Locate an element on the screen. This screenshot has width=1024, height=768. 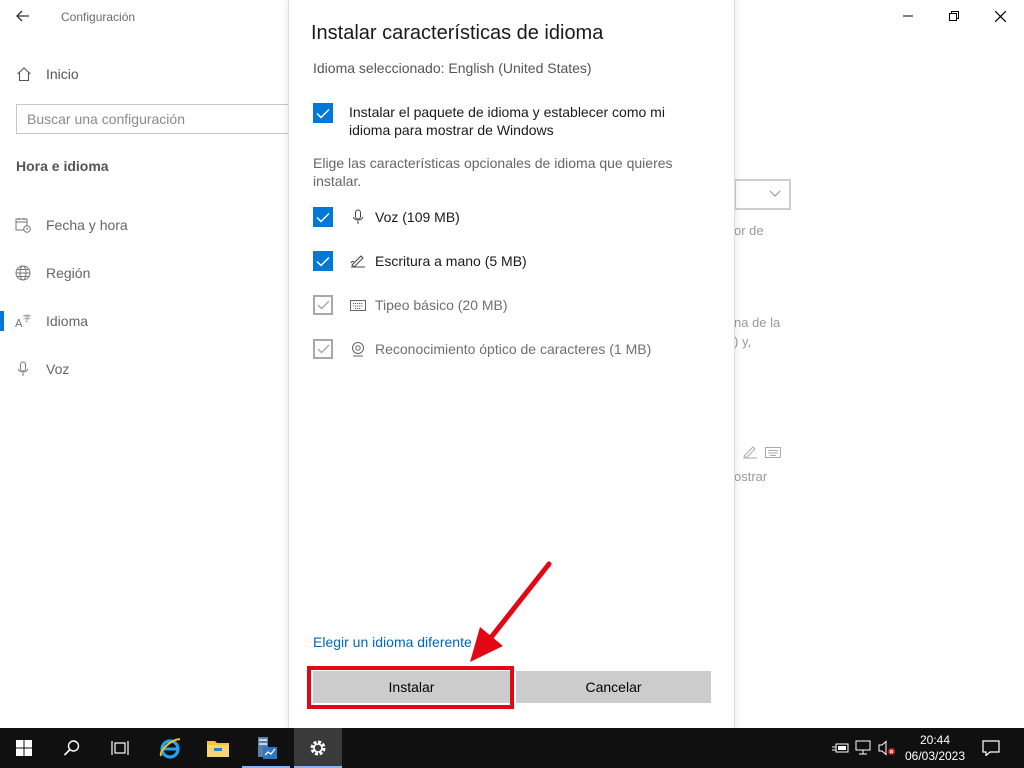
task-view-button is located at coordinates (120, 748).